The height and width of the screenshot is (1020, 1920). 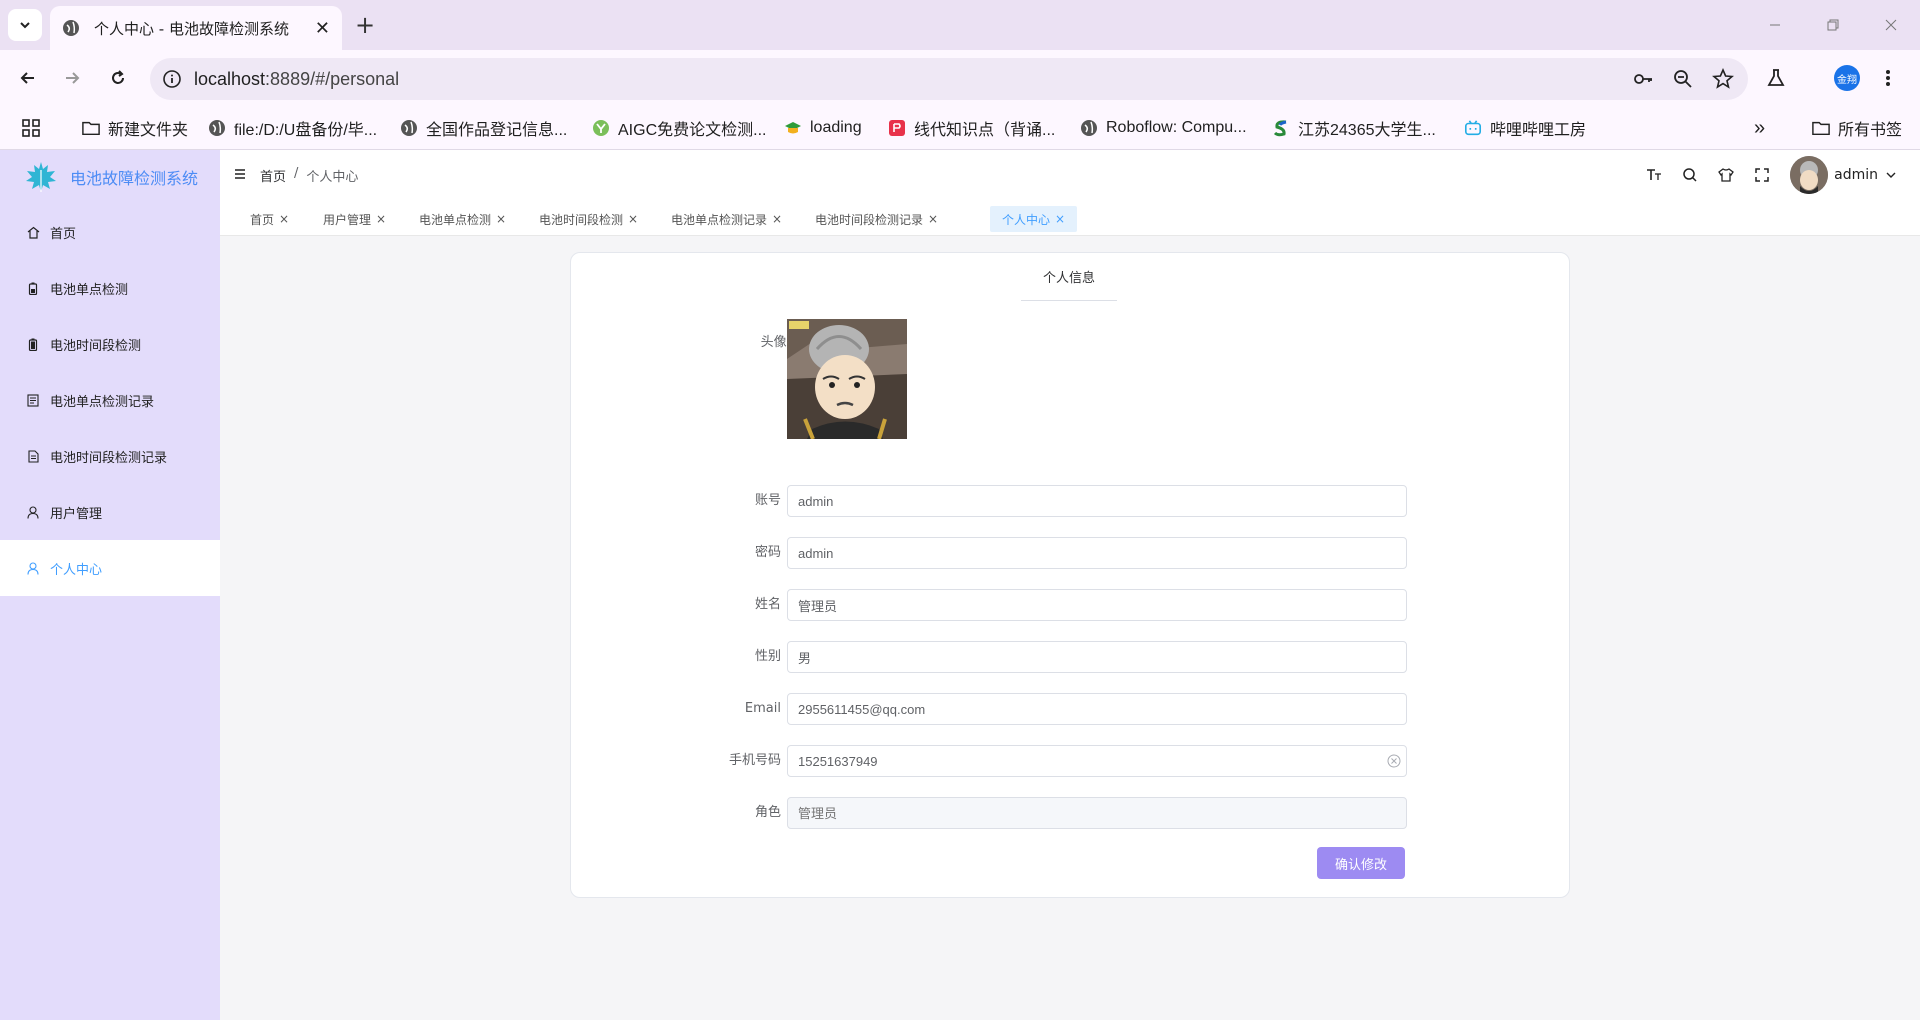 What do you see at coordinates (1394, 761) in the screenshot?
I see `clear-icon` at bounding box center [1394, 761].